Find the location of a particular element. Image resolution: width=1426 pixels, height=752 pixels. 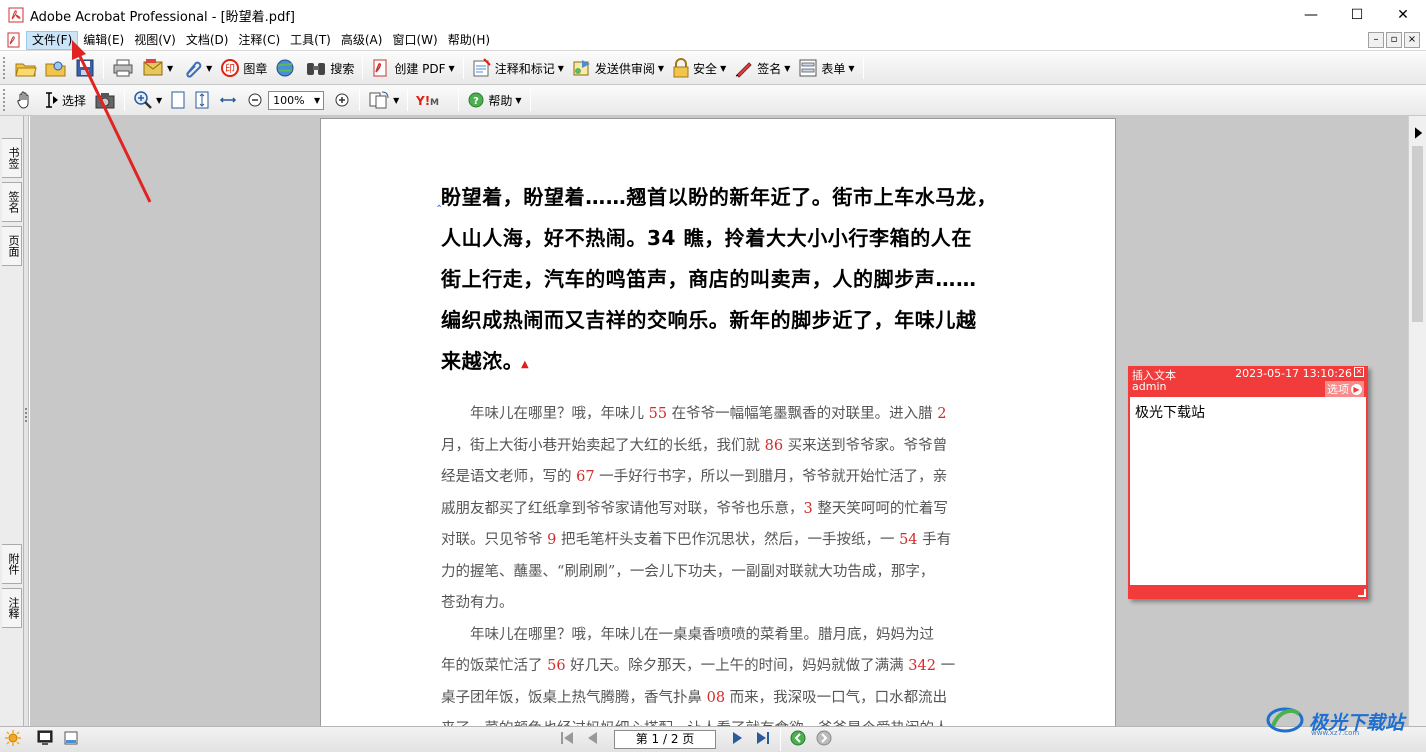

fit-width-button is located at coordinates (228, 100).